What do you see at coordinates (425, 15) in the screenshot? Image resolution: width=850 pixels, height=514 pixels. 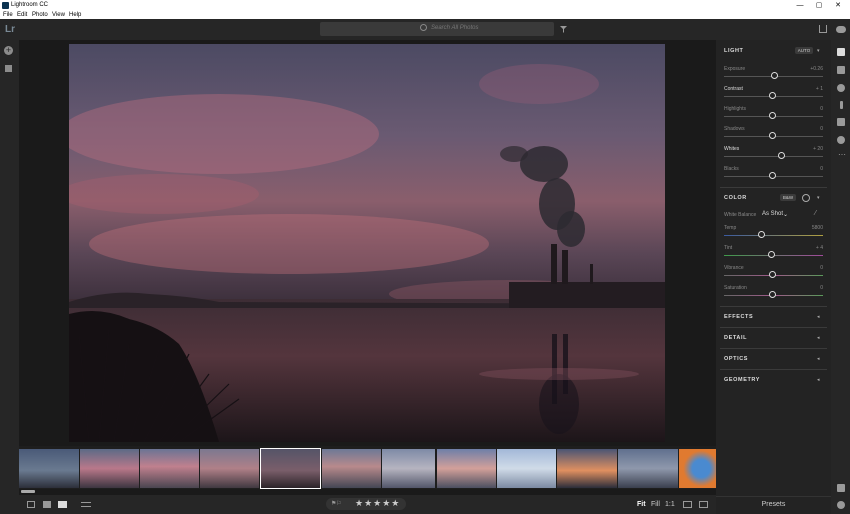 I see `menu-bar: File Edit Photo View Help` at bounding box center [425, 15].